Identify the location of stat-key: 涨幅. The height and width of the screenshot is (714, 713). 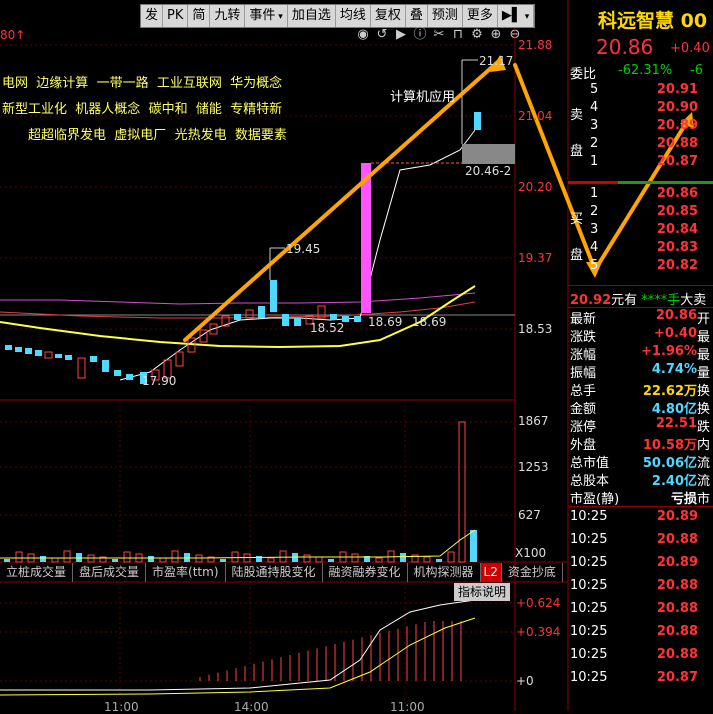
(583, 355).